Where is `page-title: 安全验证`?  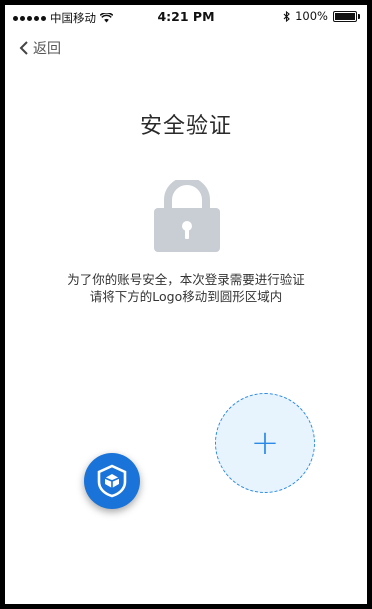
page-title: 安全验证 is located at coordinates (185, 126).